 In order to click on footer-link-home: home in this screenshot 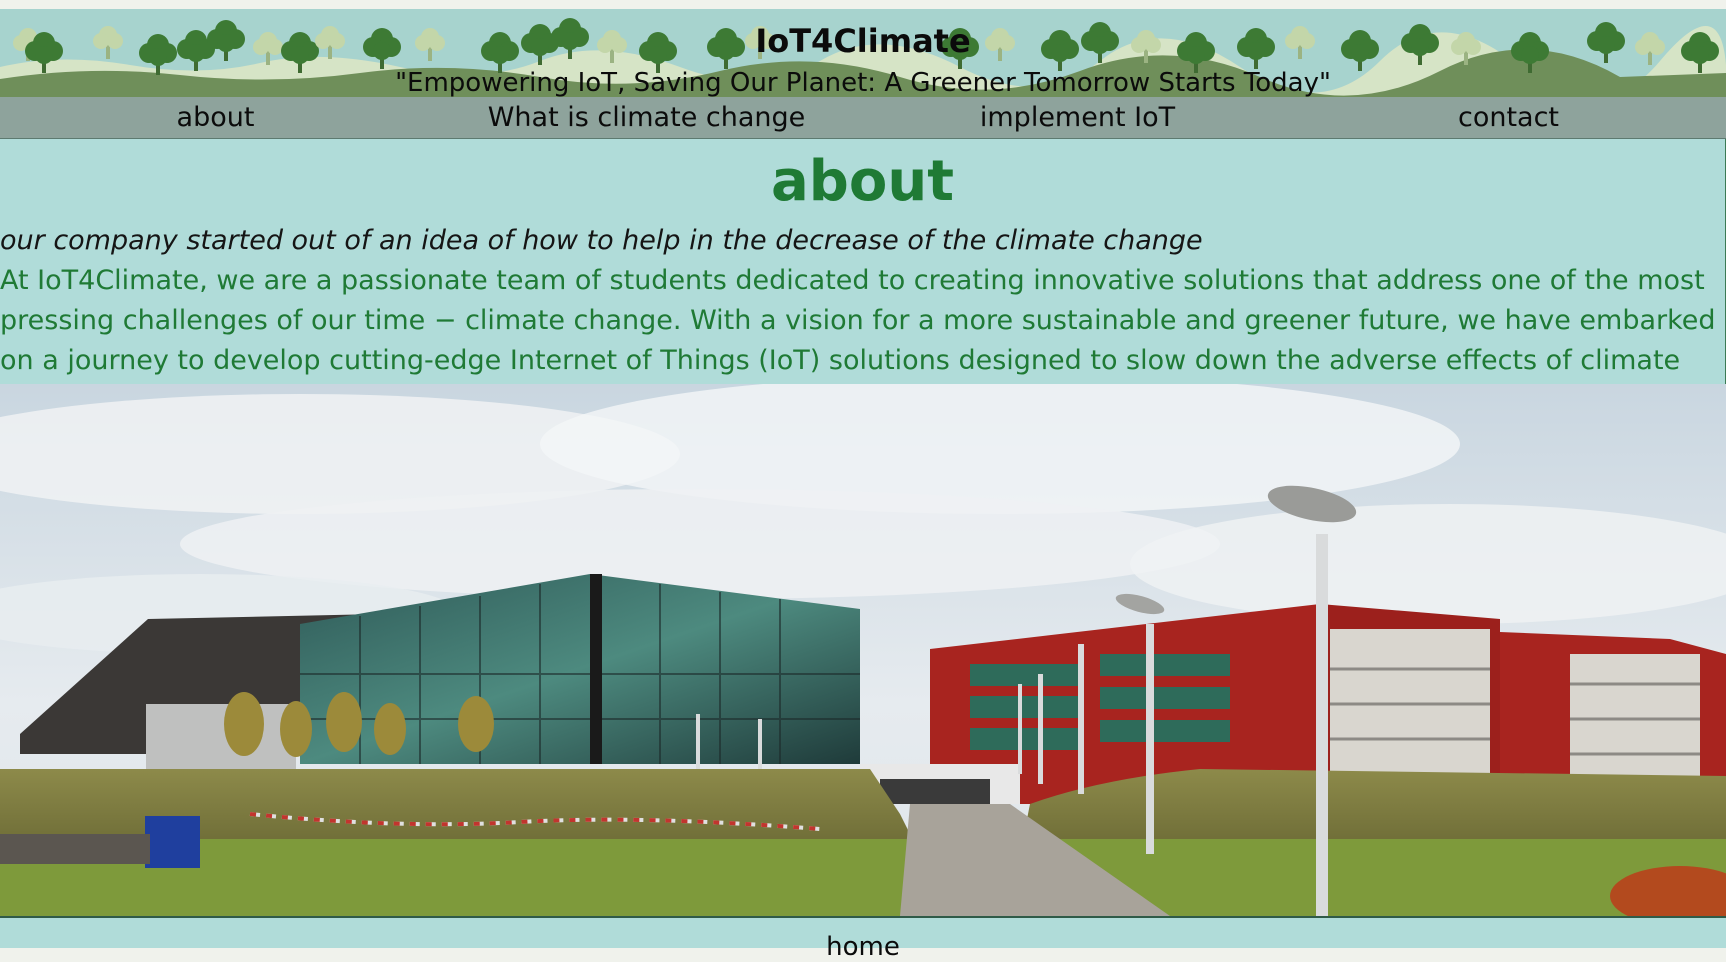, I will do `click(863, 947)`.